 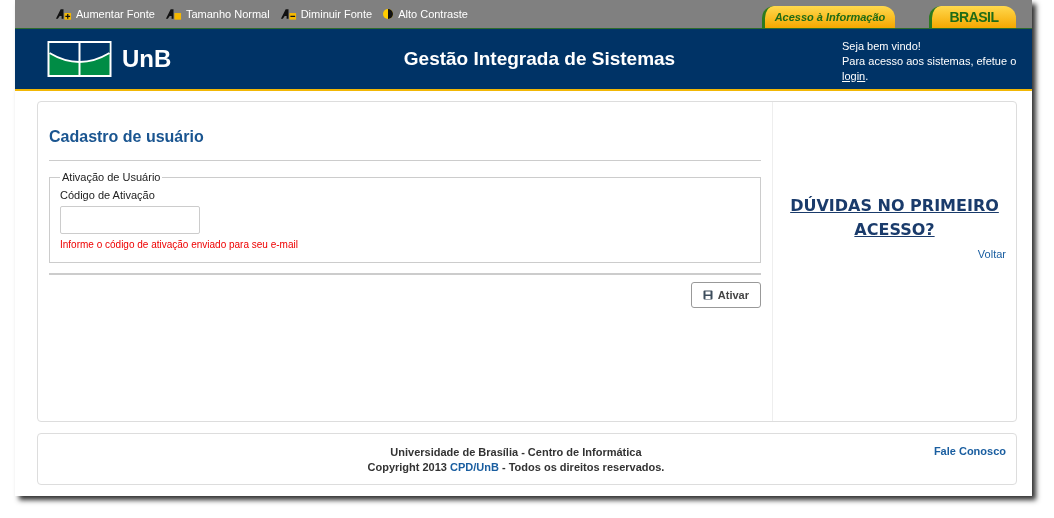 What do you see at coordinates (288, 14) in the screenshot?
I see `font-decrease-icon` at bounding box center [288, 14].